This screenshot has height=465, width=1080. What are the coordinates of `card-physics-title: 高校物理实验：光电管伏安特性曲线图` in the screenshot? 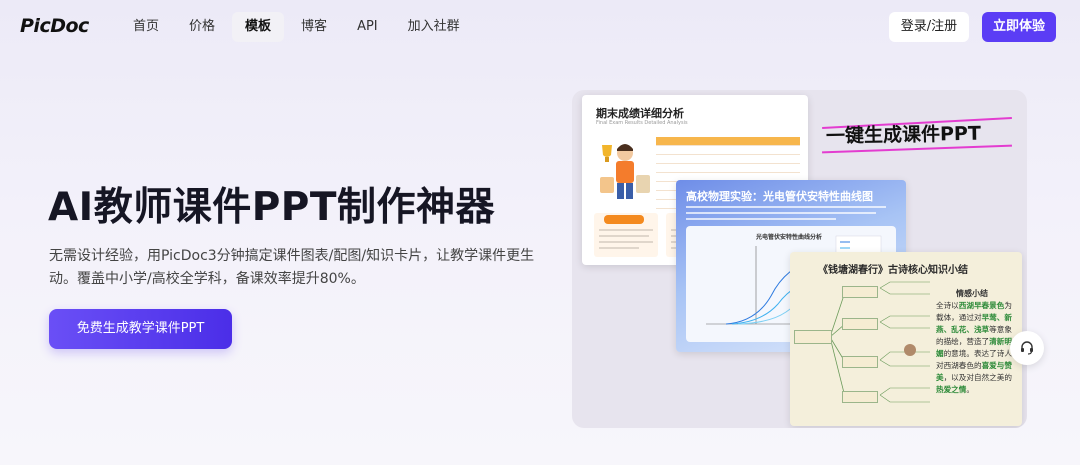 It's located at (779, 196).